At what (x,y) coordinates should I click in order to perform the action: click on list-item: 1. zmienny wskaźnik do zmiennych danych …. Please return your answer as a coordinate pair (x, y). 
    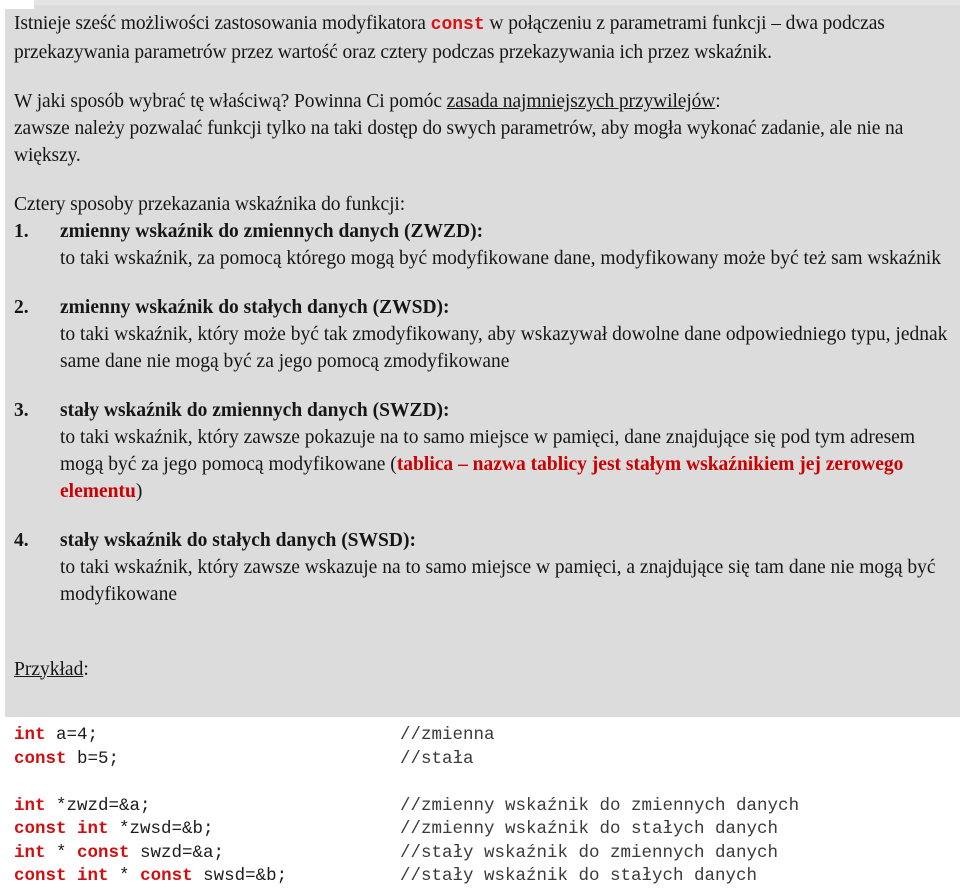
    Looking at the image, I should click on (482, 245).